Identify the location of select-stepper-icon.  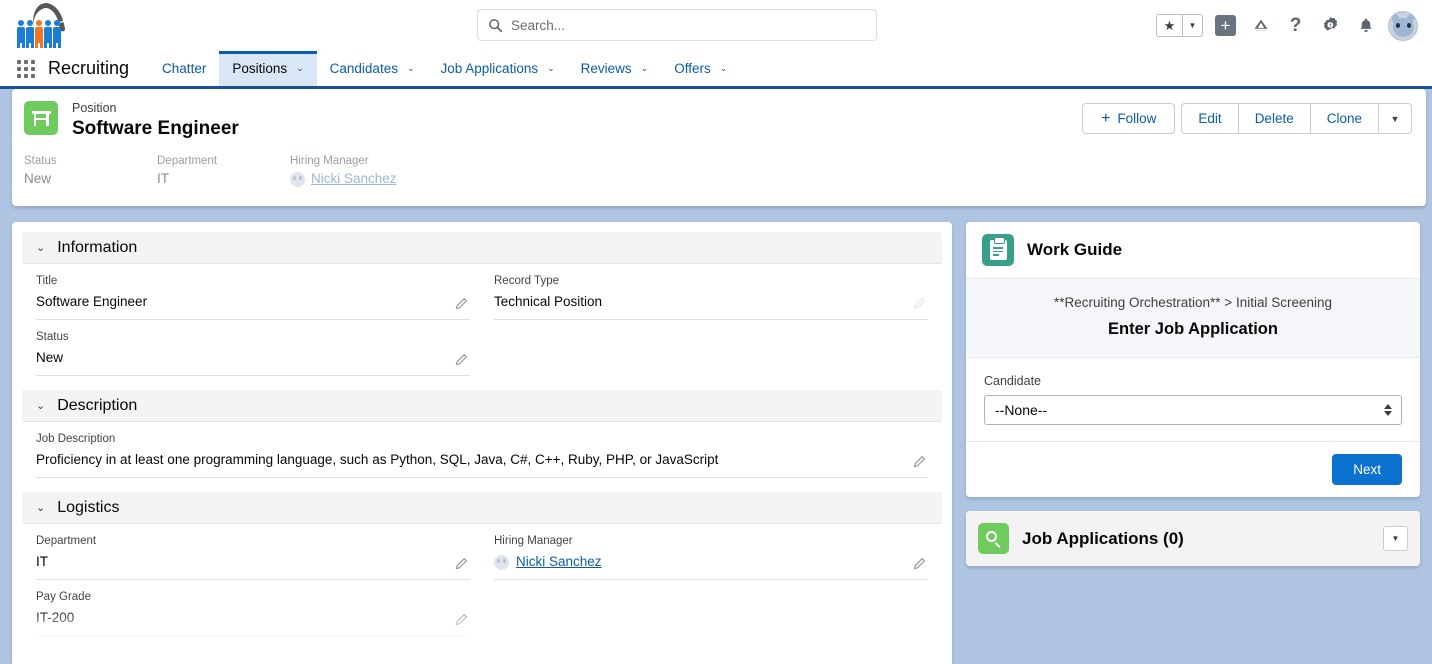
(1388, 410).